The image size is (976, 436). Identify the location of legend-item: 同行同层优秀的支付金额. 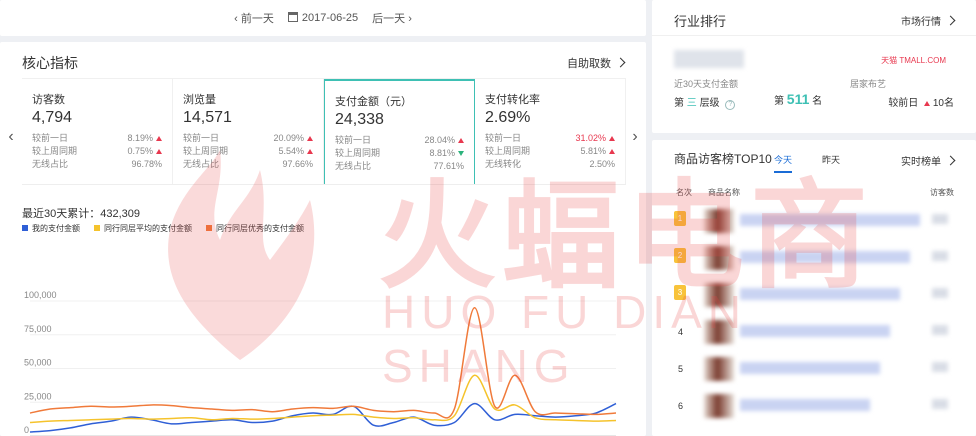
(255, 228).